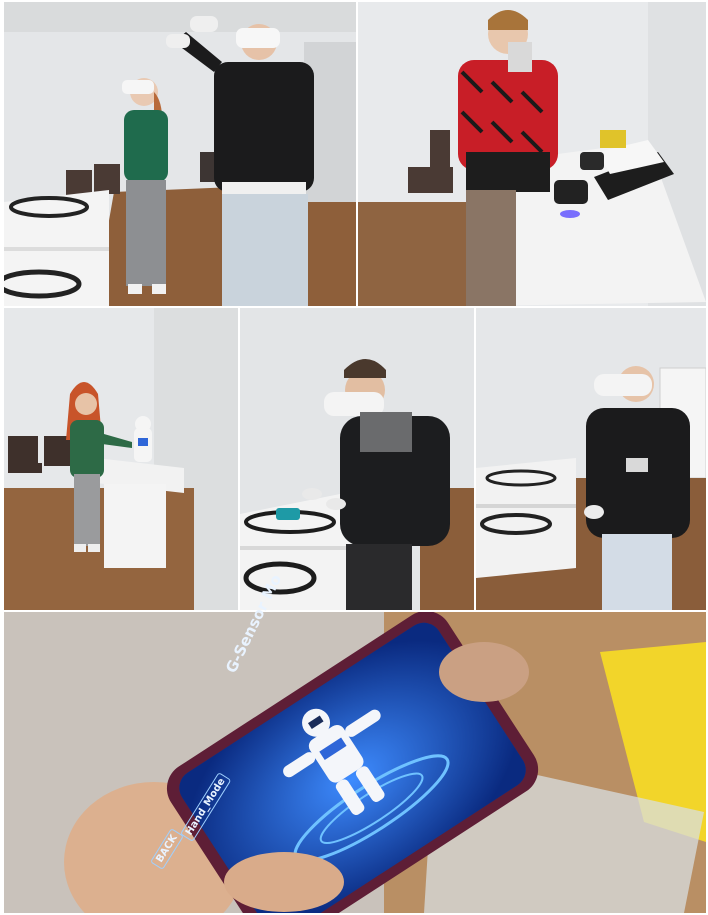 This screenshot has width=708, height=915. What do you see at coordinates (357, 459) in the screenshot?
I see `photo-vr-student-track-table` at bounding box center [357, 459].